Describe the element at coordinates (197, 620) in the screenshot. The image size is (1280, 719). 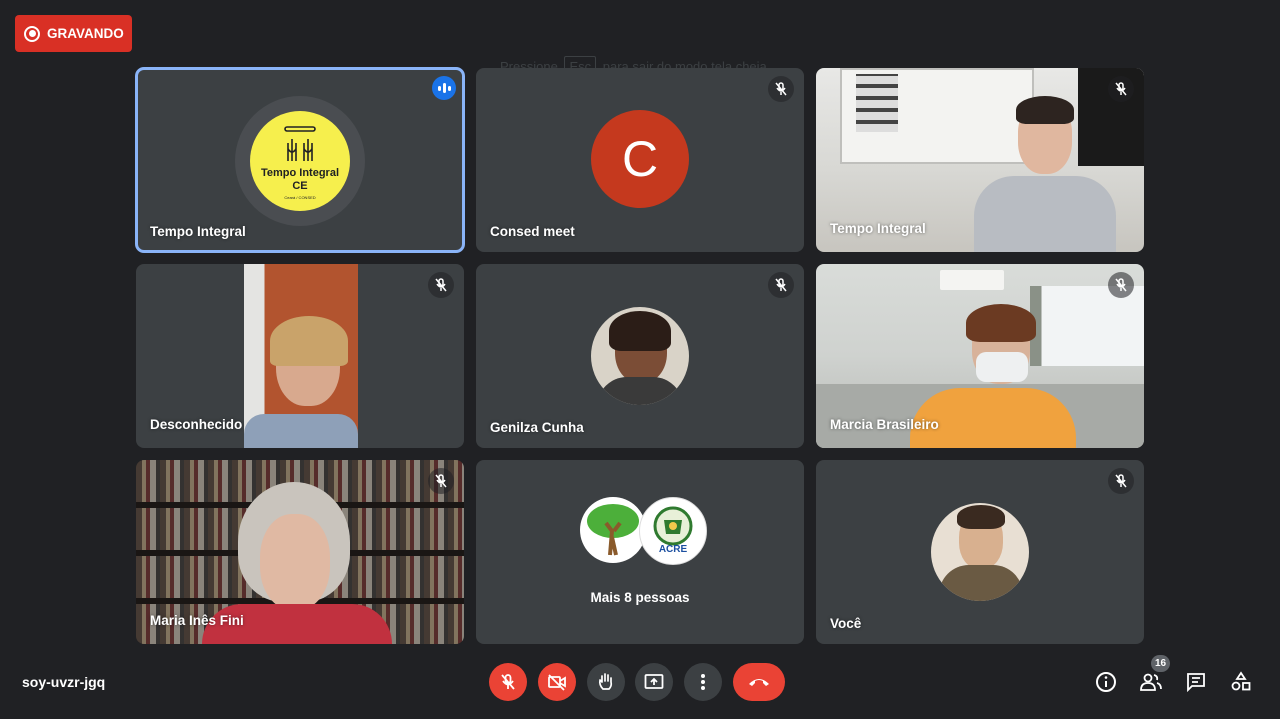
I see `participant-name: Maria Inês Fini` at that location.